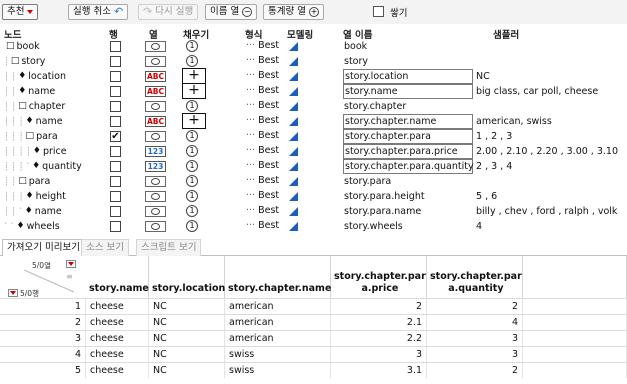 Image resolution: width=627 pixels, height=384 pixels. Describe the element at coordinates (194, 121) in the screenshot. I see `fill-plus-icon: +` at that location.